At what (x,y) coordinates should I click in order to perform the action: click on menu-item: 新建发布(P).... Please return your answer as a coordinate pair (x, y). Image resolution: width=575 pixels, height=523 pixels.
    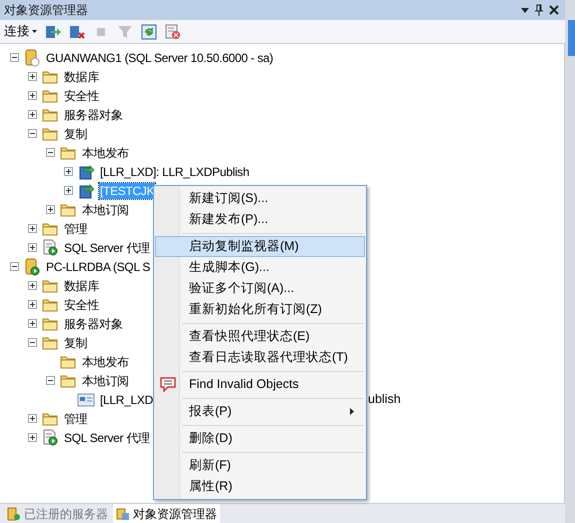
    Looking at the image, I should click on (260, 219).